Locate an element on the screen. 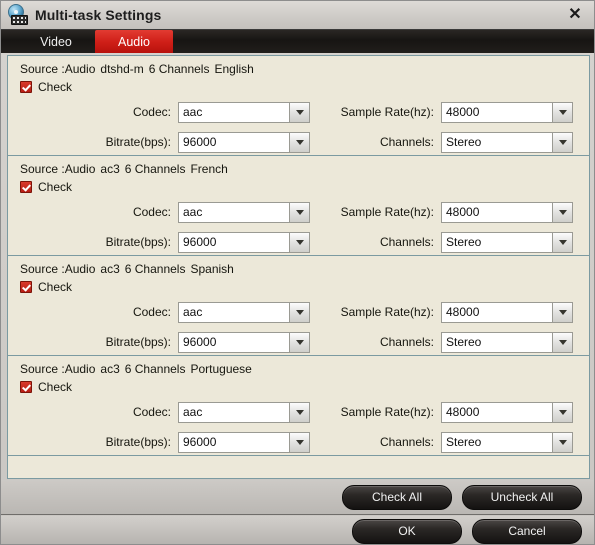  tab-video: Video is located at coordinates (56, 41).